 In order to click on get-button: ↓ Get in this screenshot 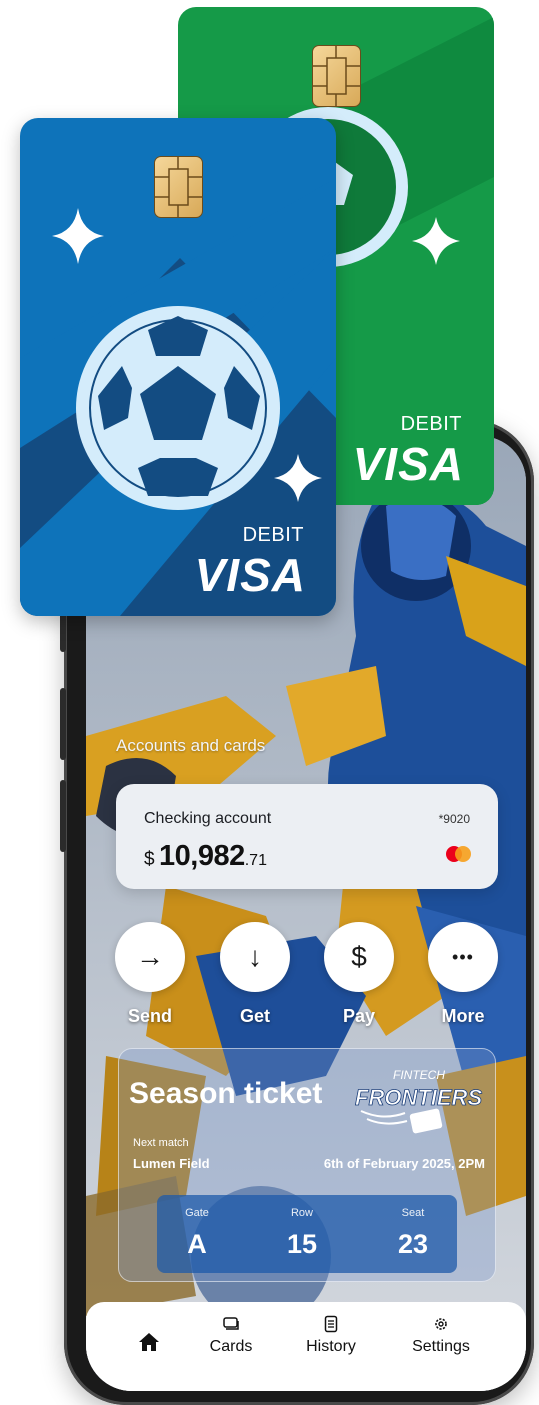, I will do `click(255, 974)`.